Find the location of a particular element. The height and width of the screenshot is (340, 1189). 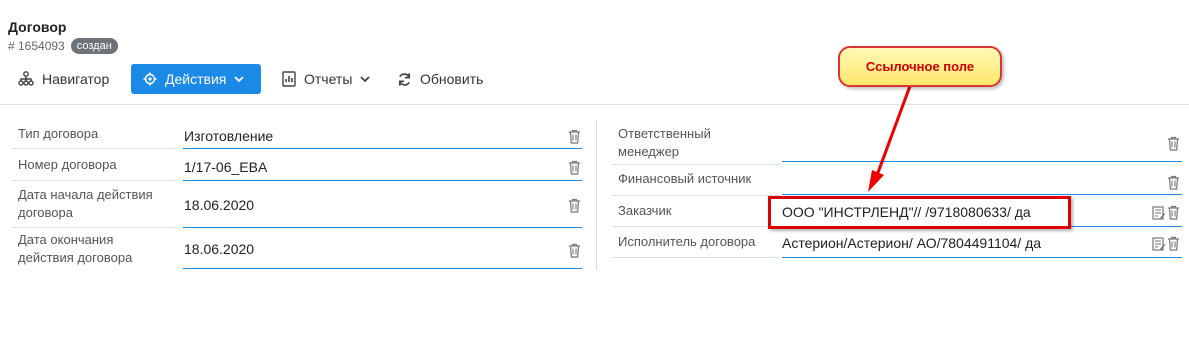

callout-arrow is located at coordinates (890, 138).